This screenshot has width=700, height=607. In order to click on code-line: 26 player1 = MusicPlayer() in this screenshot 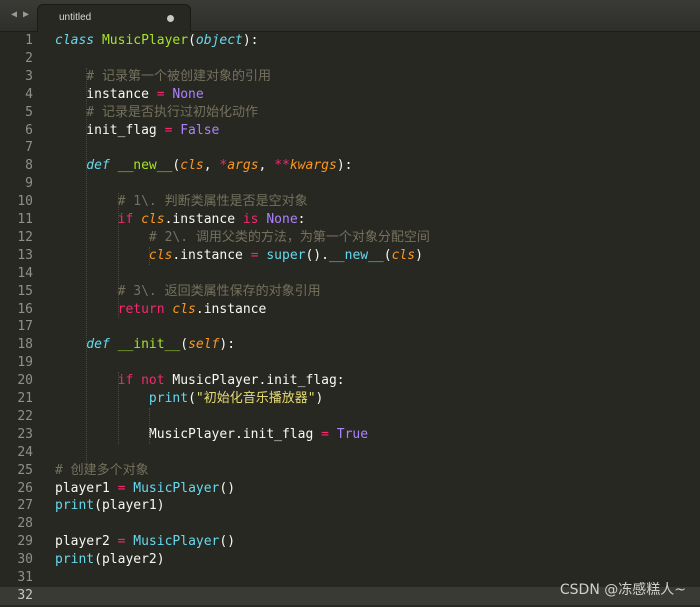, I will do `click(350, 489)`.